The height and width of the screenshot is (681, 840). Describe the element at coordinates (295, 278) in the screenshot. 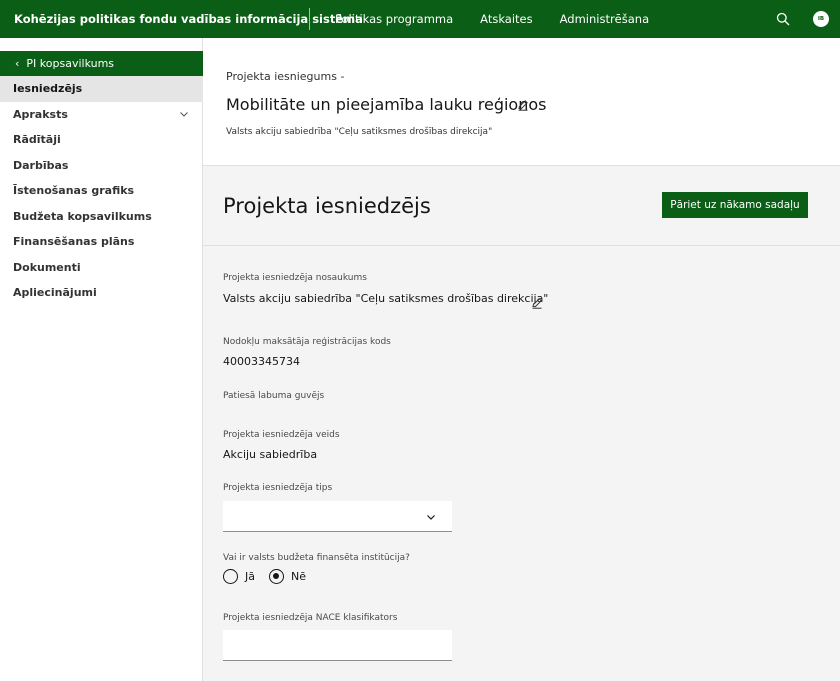

I see `applicant-name-label: Projekta iesniedzēja nosaukums` at that location.